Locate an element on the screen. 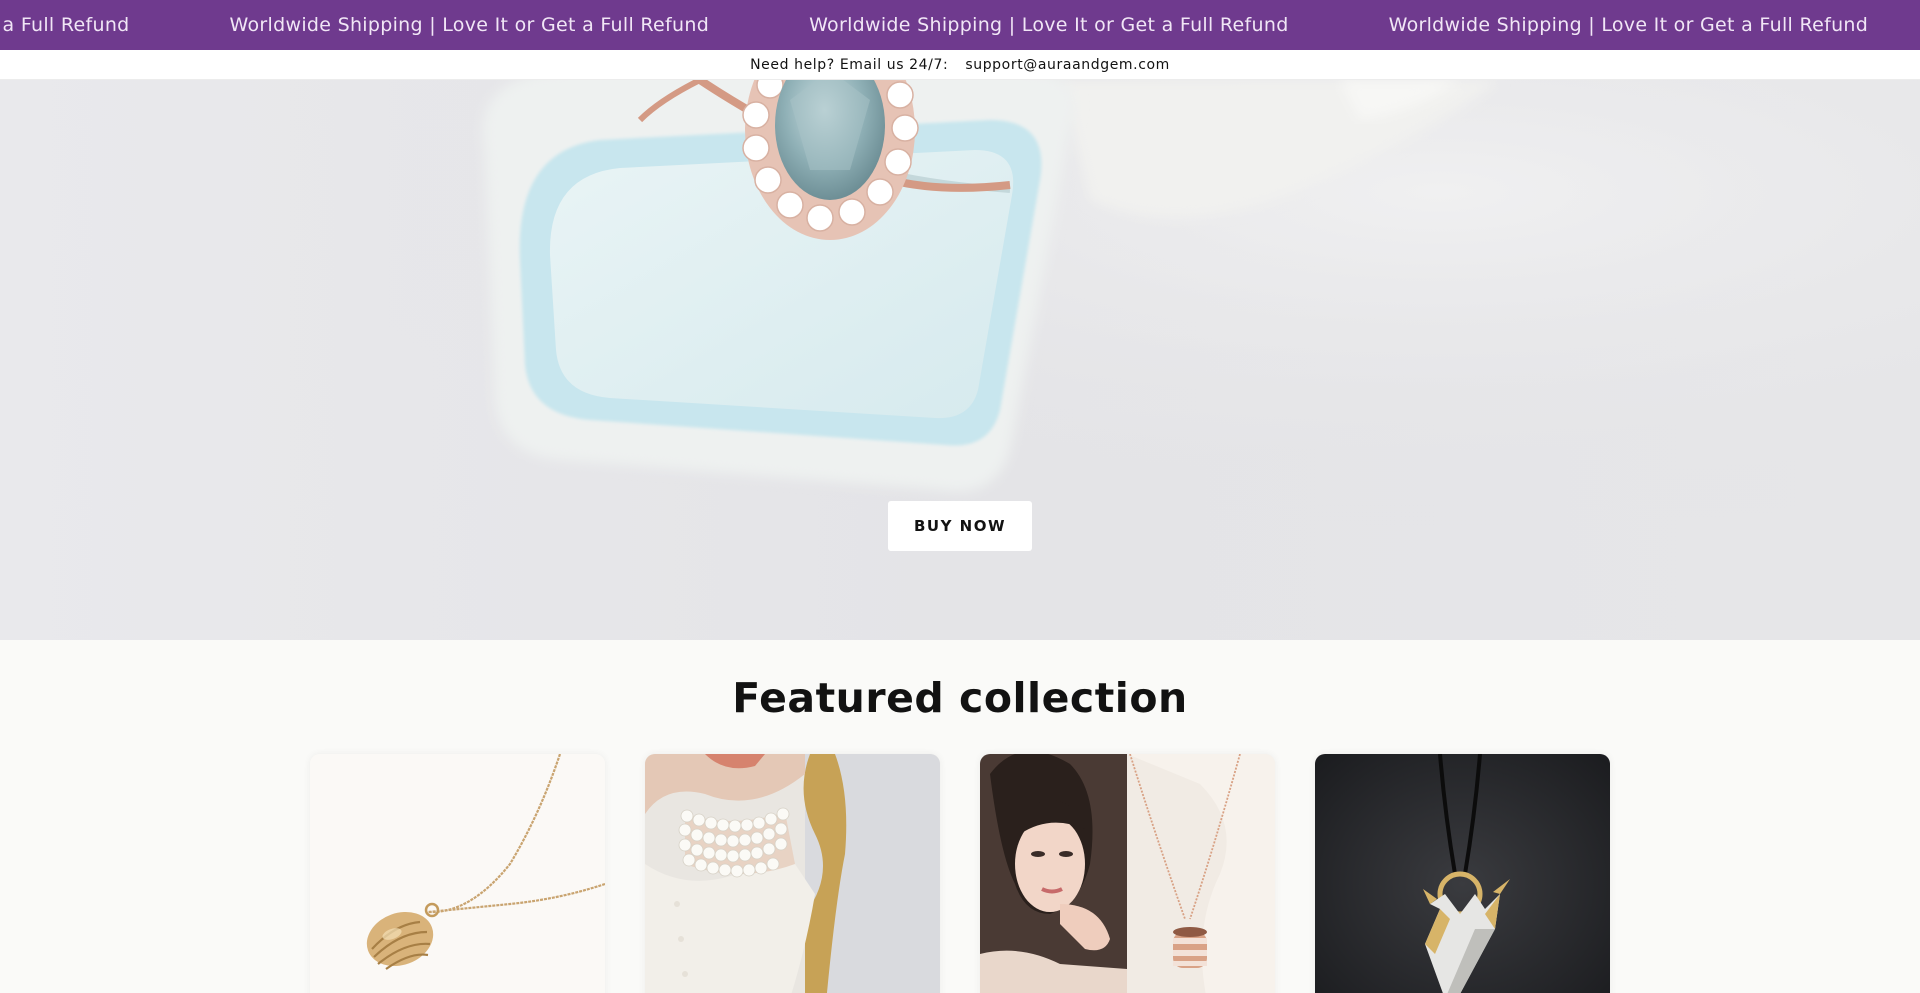  product-image-pearl-choker is located at coordinates (792, 873).